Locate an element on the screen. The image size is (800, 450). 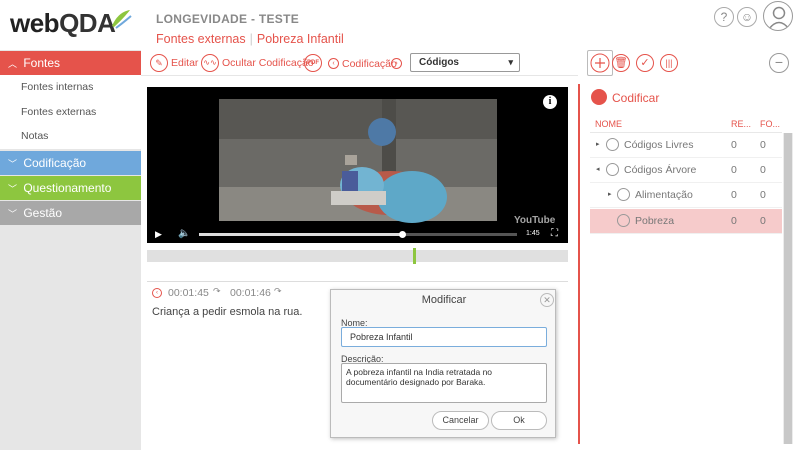
collapse-icon: ◂ is located at coordinates (598, 169).